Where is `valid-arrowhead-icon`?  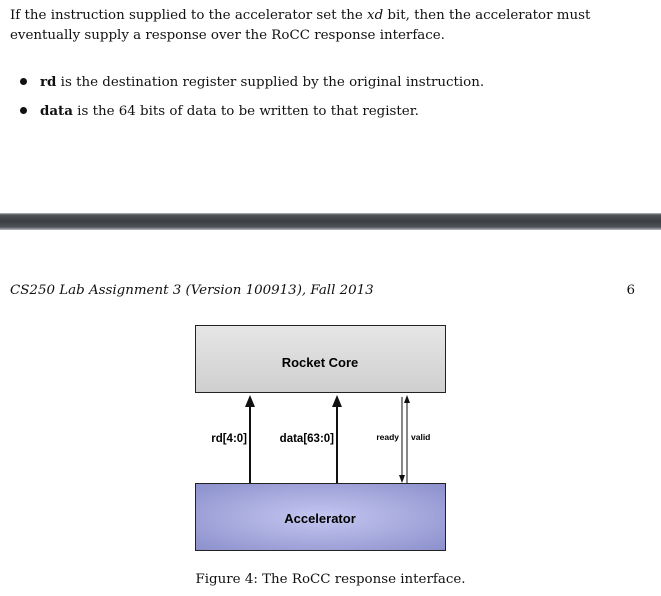 valid-arrowhead-icon is located at coordinates (407, 399).